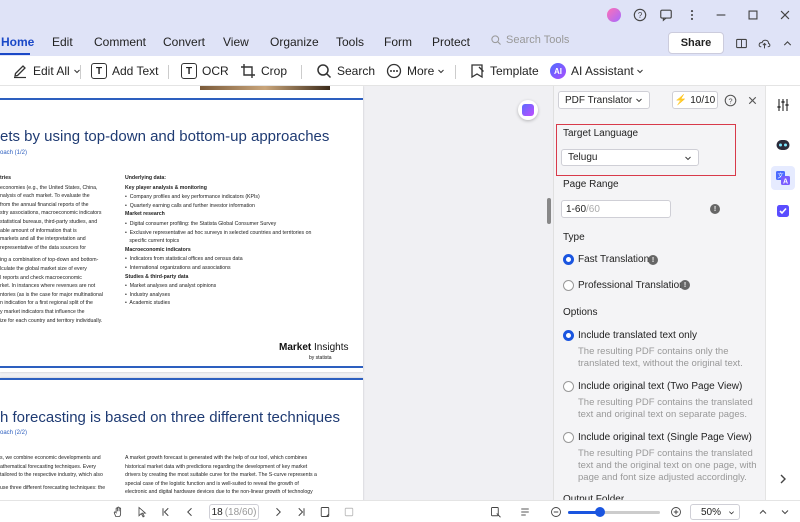 The width and height of the screenshot is (800, 522). I want to click on add-text-label: Add Text, so click(135, 71).